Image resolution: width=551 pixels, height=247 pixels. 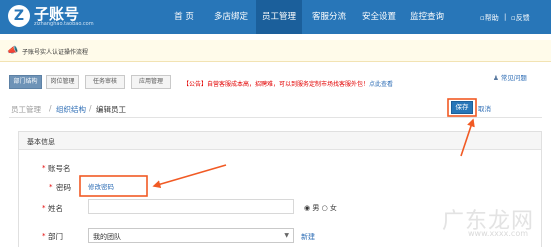 What do you see at coordinates (105, 82) in the screenshot?
I see `tab-task-review: 任务审核` at bounding box center [105, 82].